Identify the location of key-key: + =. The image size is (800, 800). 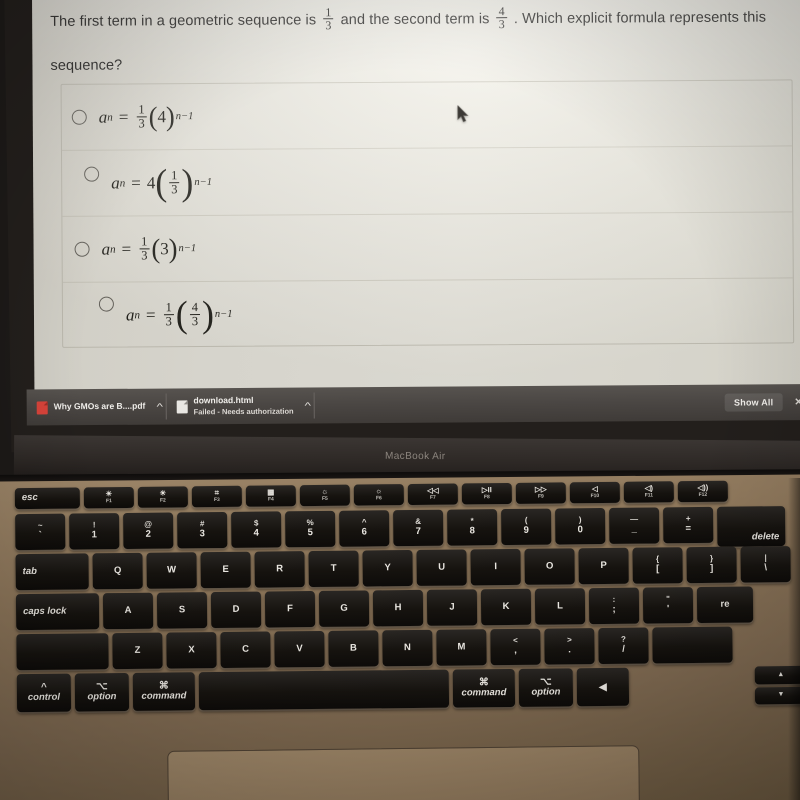
(688, 525).